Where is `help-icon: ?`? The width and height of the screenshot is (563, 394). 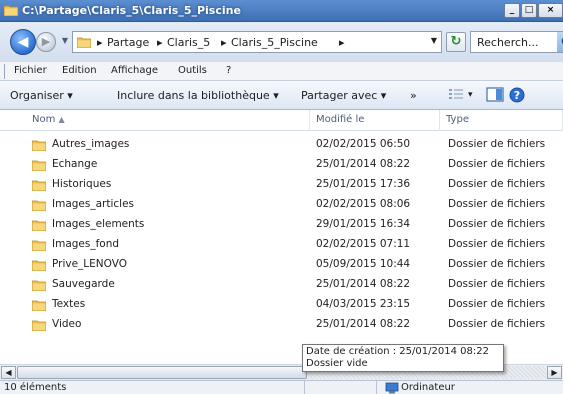
help-icon: ? is located at coordinates (517, 95).